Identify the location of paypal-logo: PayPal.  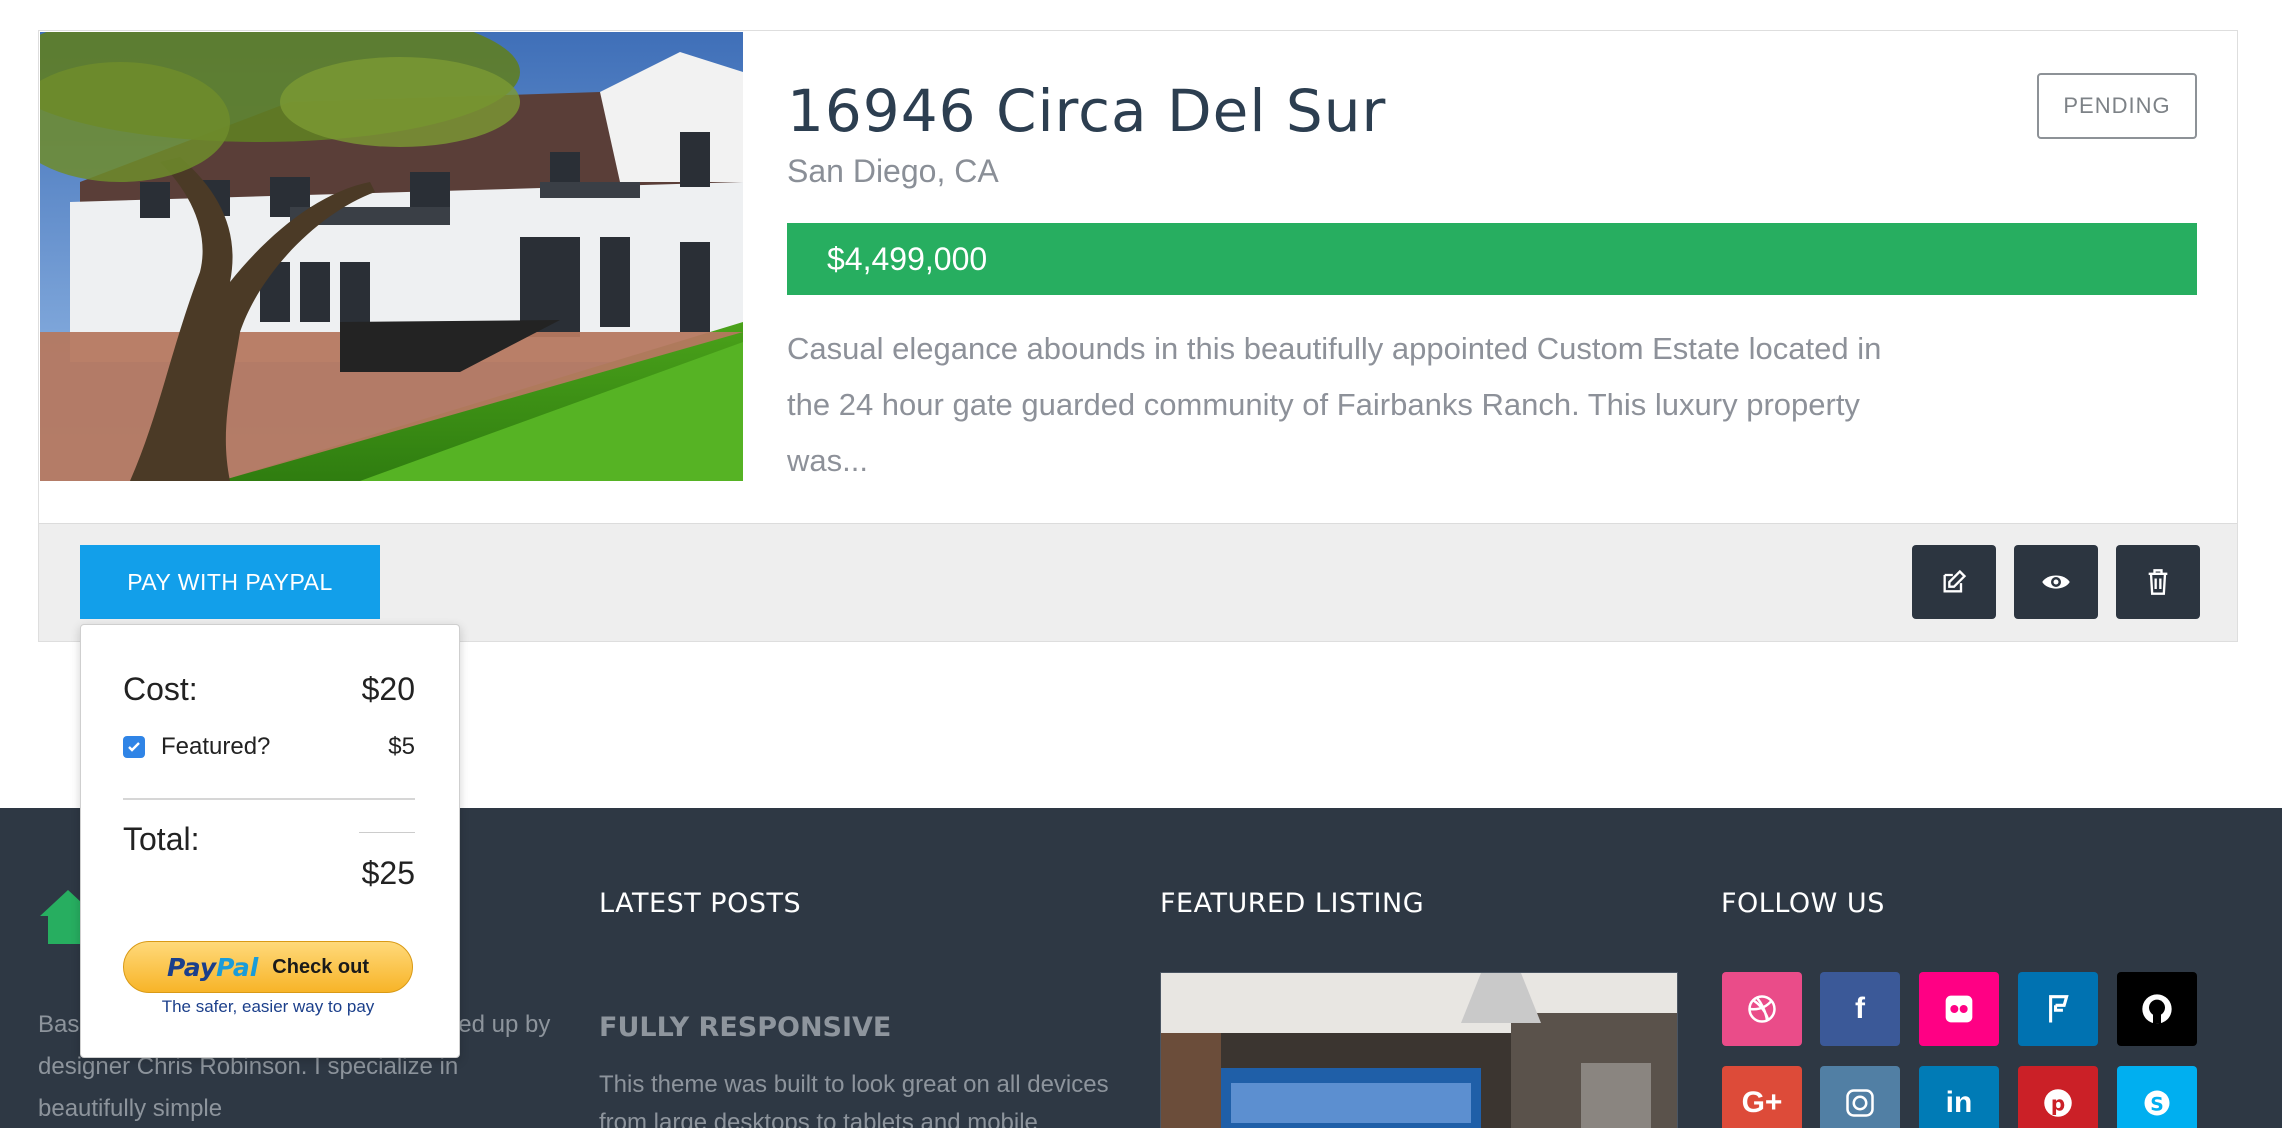
(212, 967).